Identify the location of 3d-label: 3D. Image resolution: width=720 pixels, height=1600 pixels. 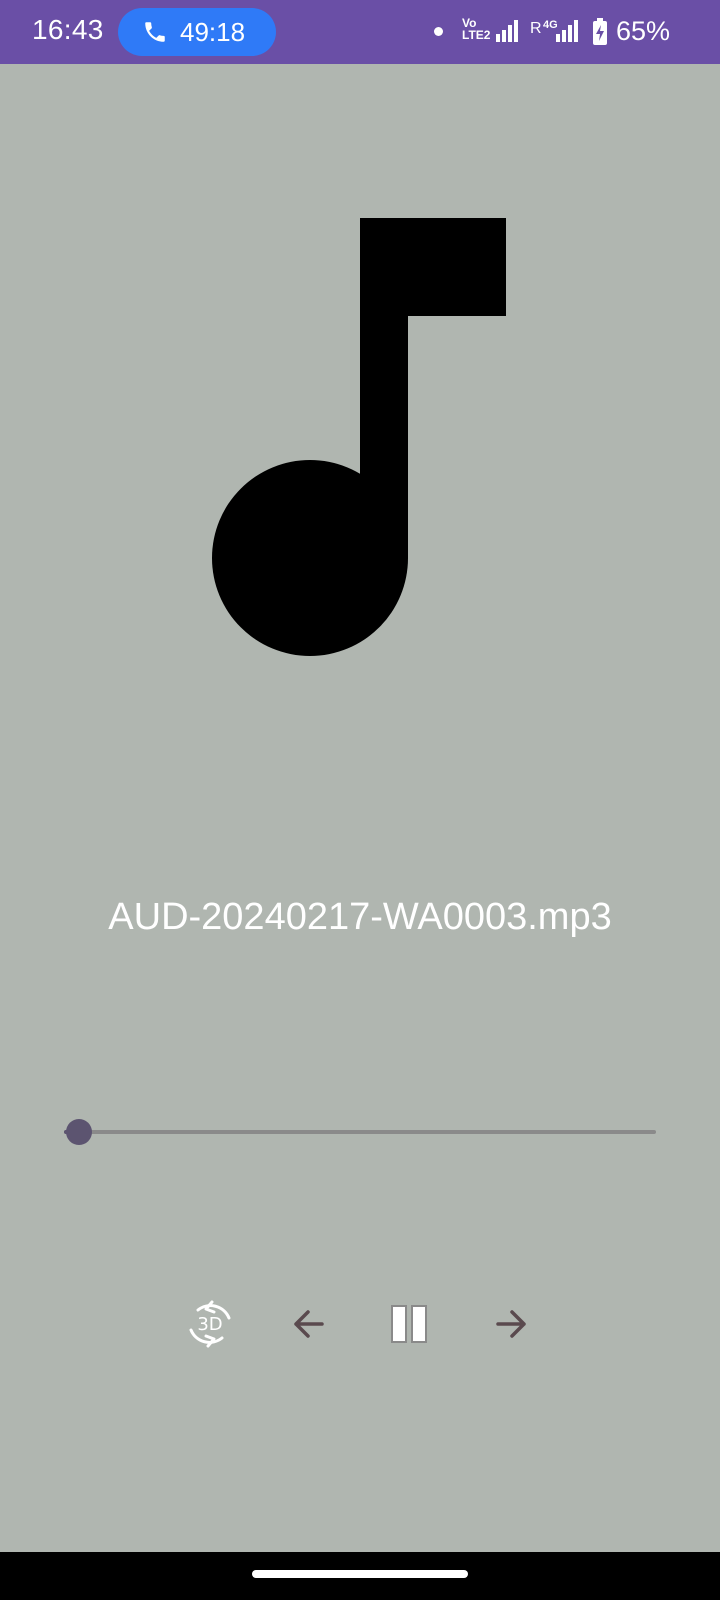
(210, 1324).